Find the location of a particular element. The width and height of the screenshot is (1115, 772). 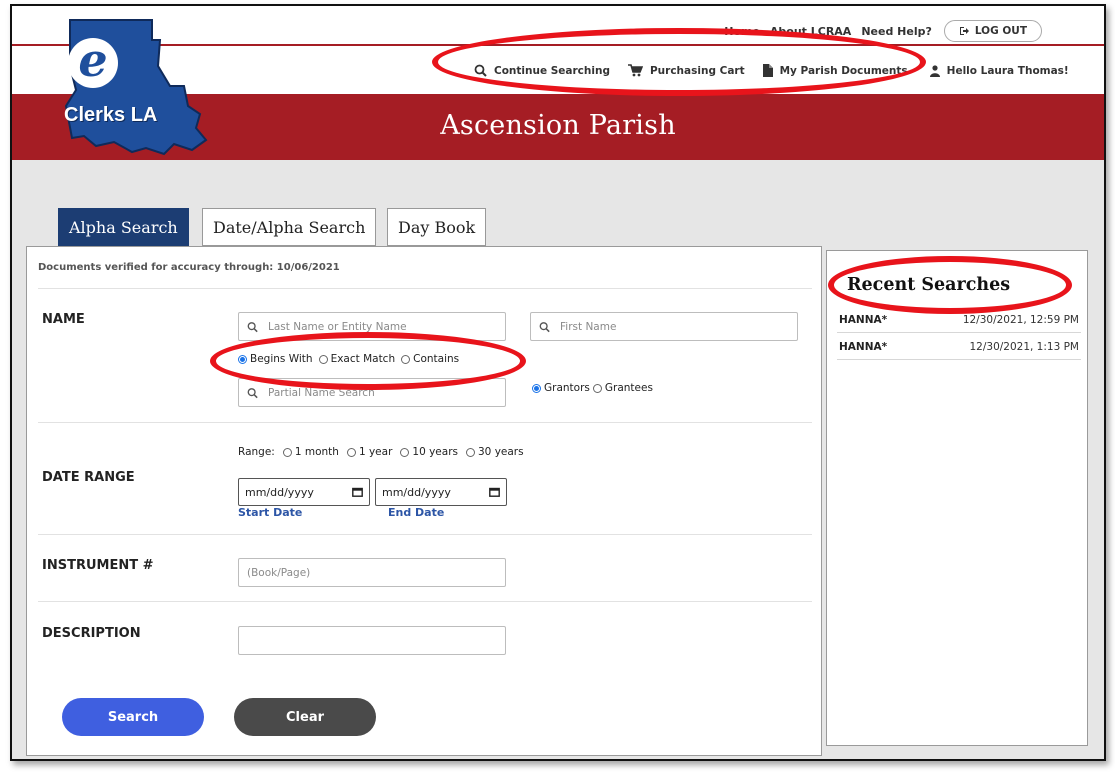

tab-alpha-search-label: Alpha Search is located at coordinates (123, 227).